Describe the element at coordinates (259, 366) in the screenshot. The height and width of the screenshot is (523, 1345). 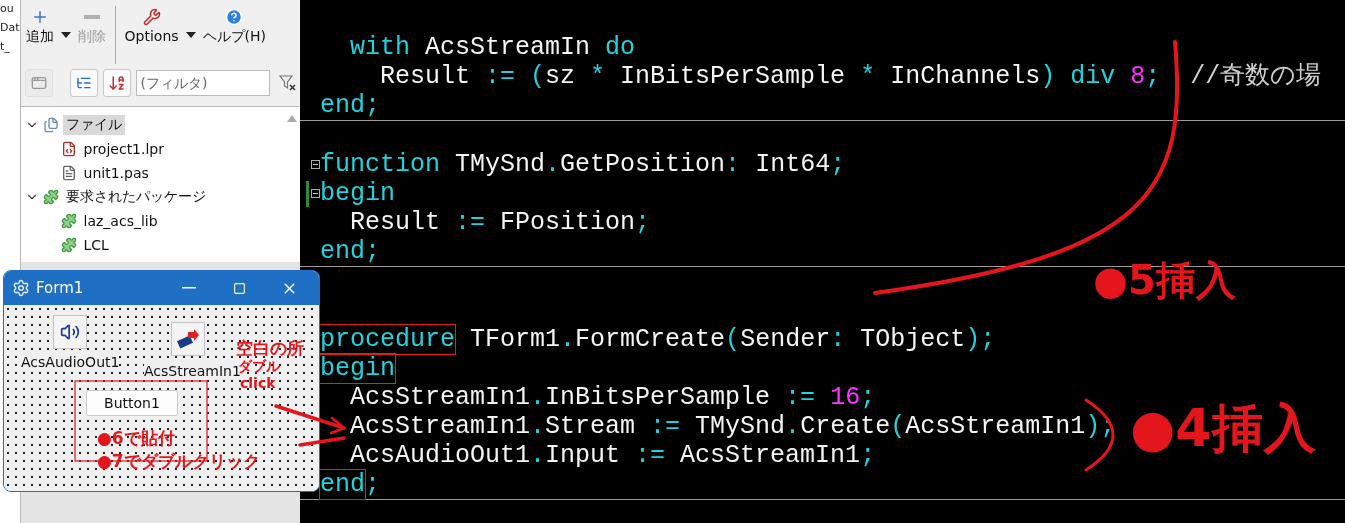
I see `handwritten-note: ダブル` at that location.